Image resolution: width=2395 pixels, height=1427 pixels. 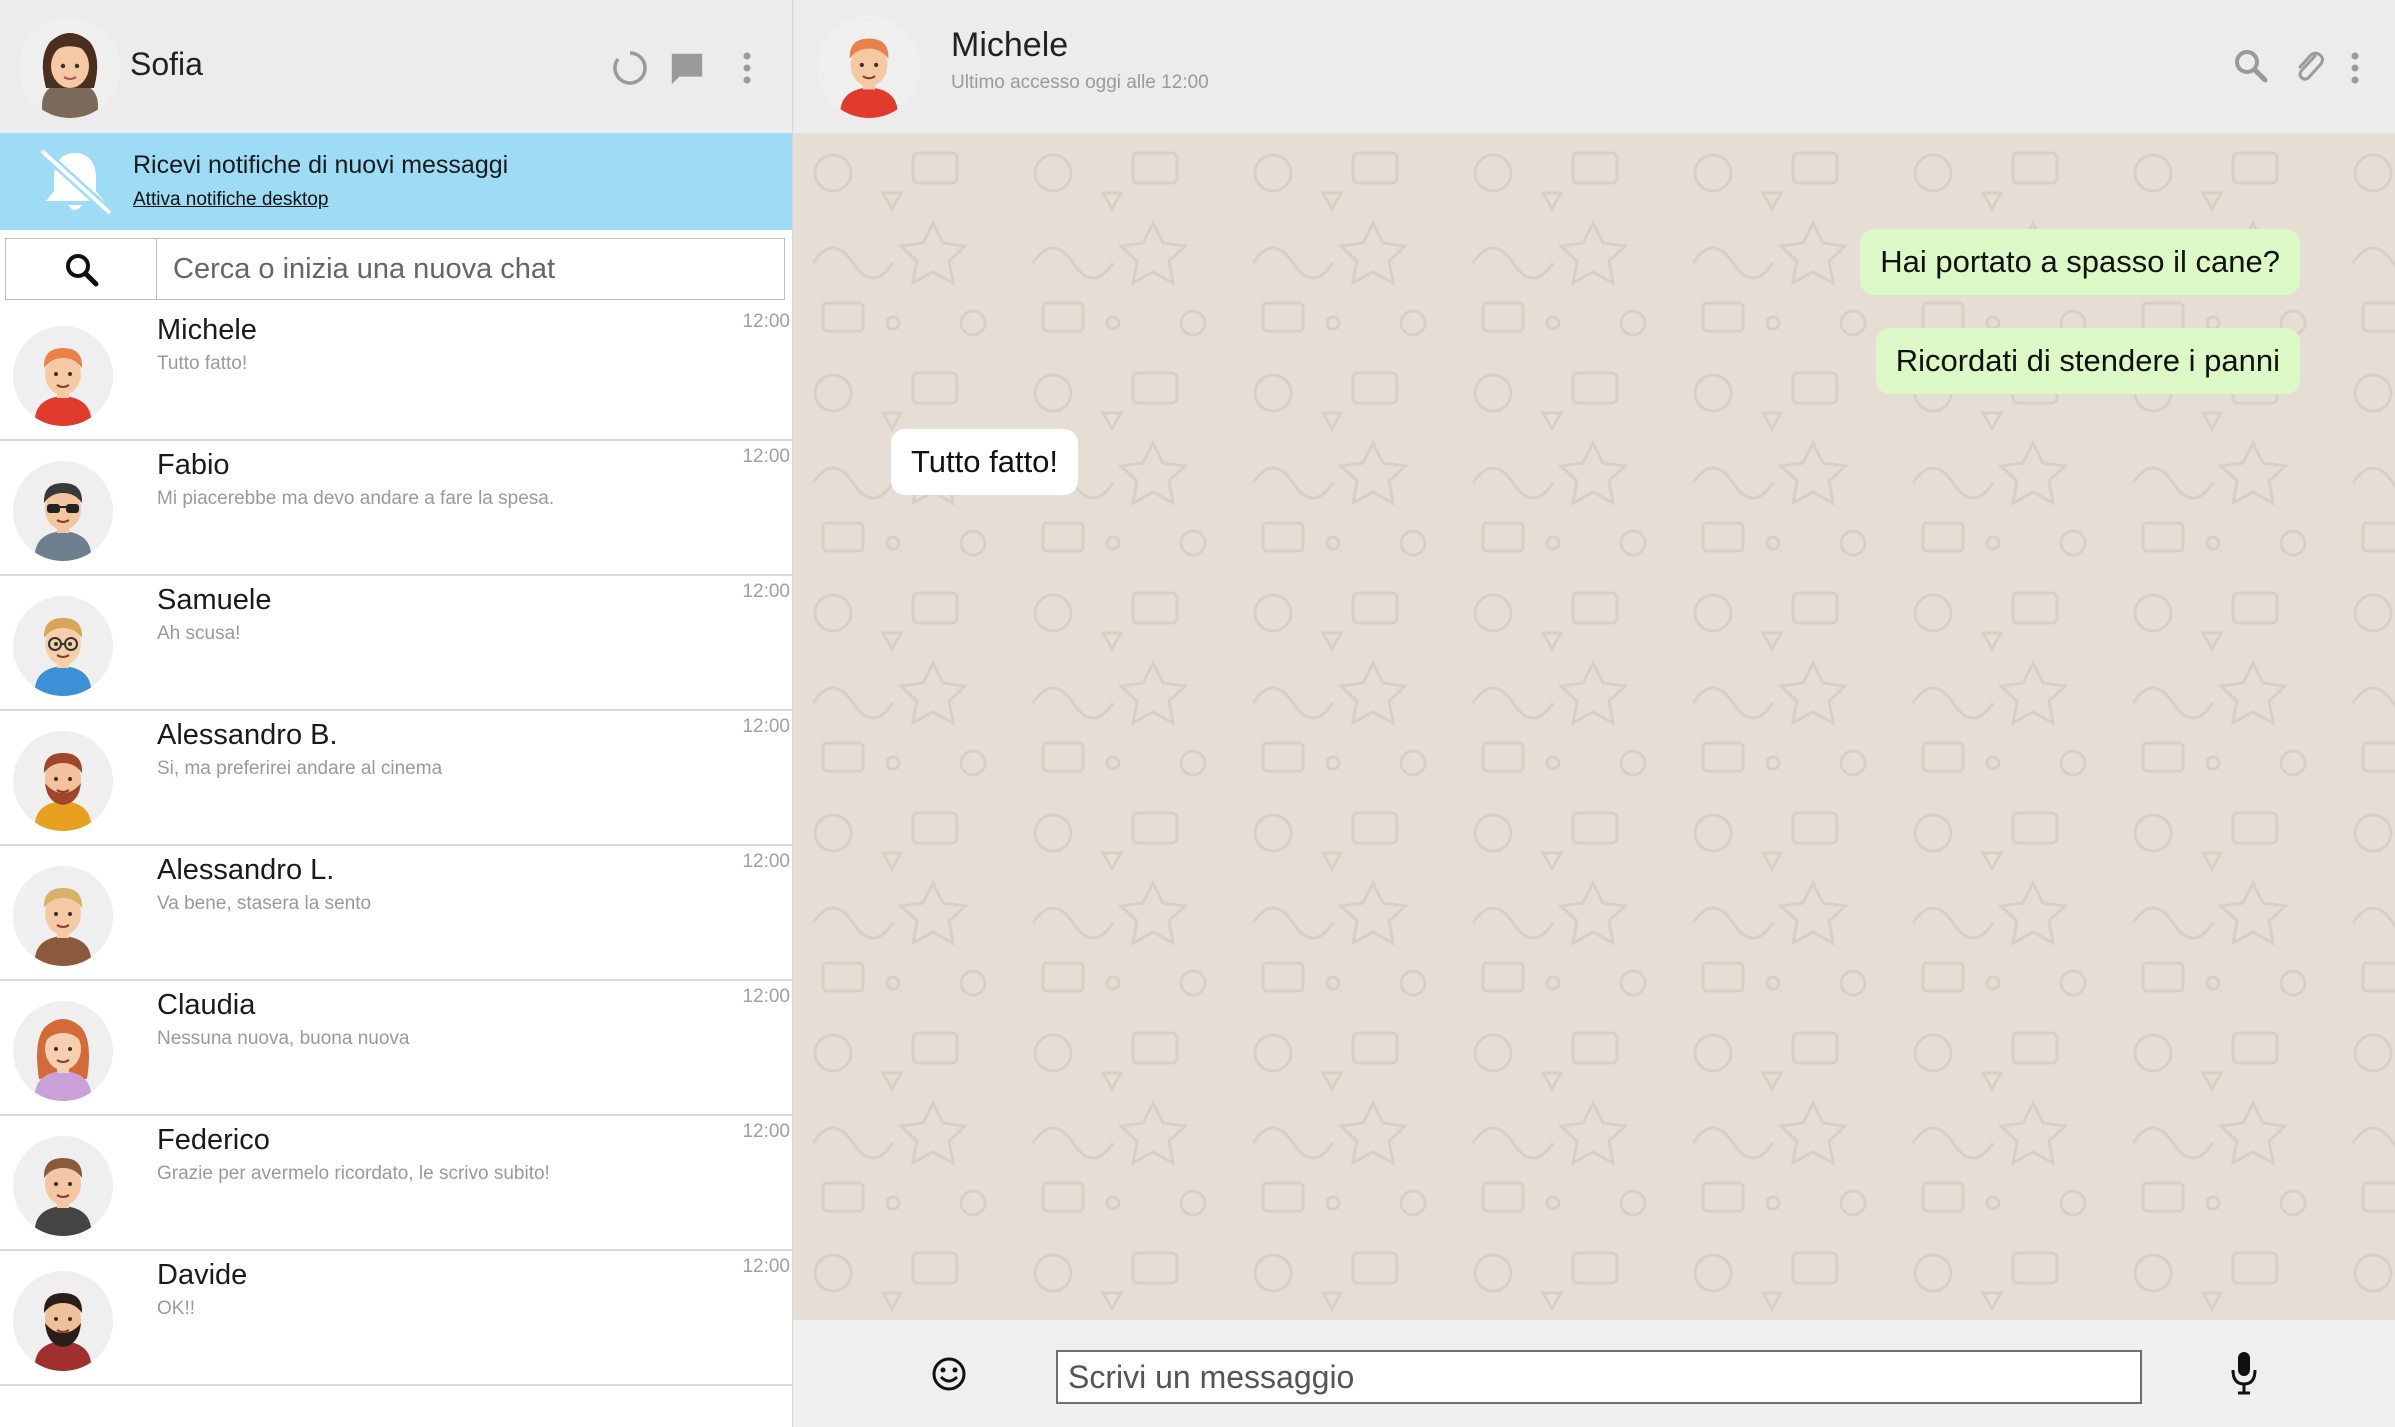 I want to click on chat-contact-name: Alessandro B., so click(x=247, y=735).